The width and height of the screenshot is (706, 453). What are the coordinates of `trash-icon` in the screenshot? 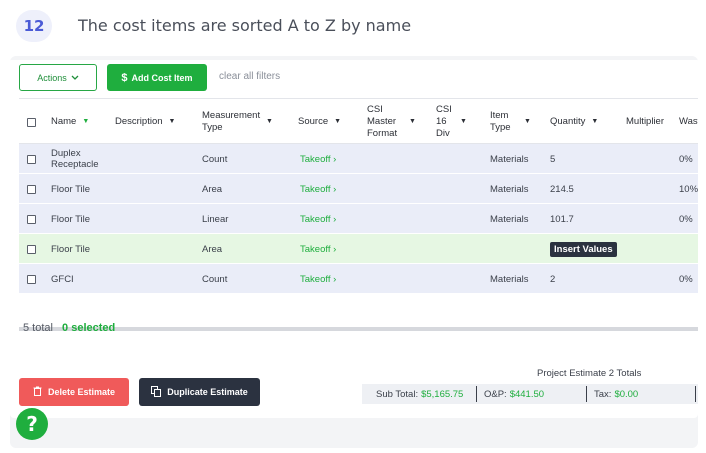 It's located at (37, 392).